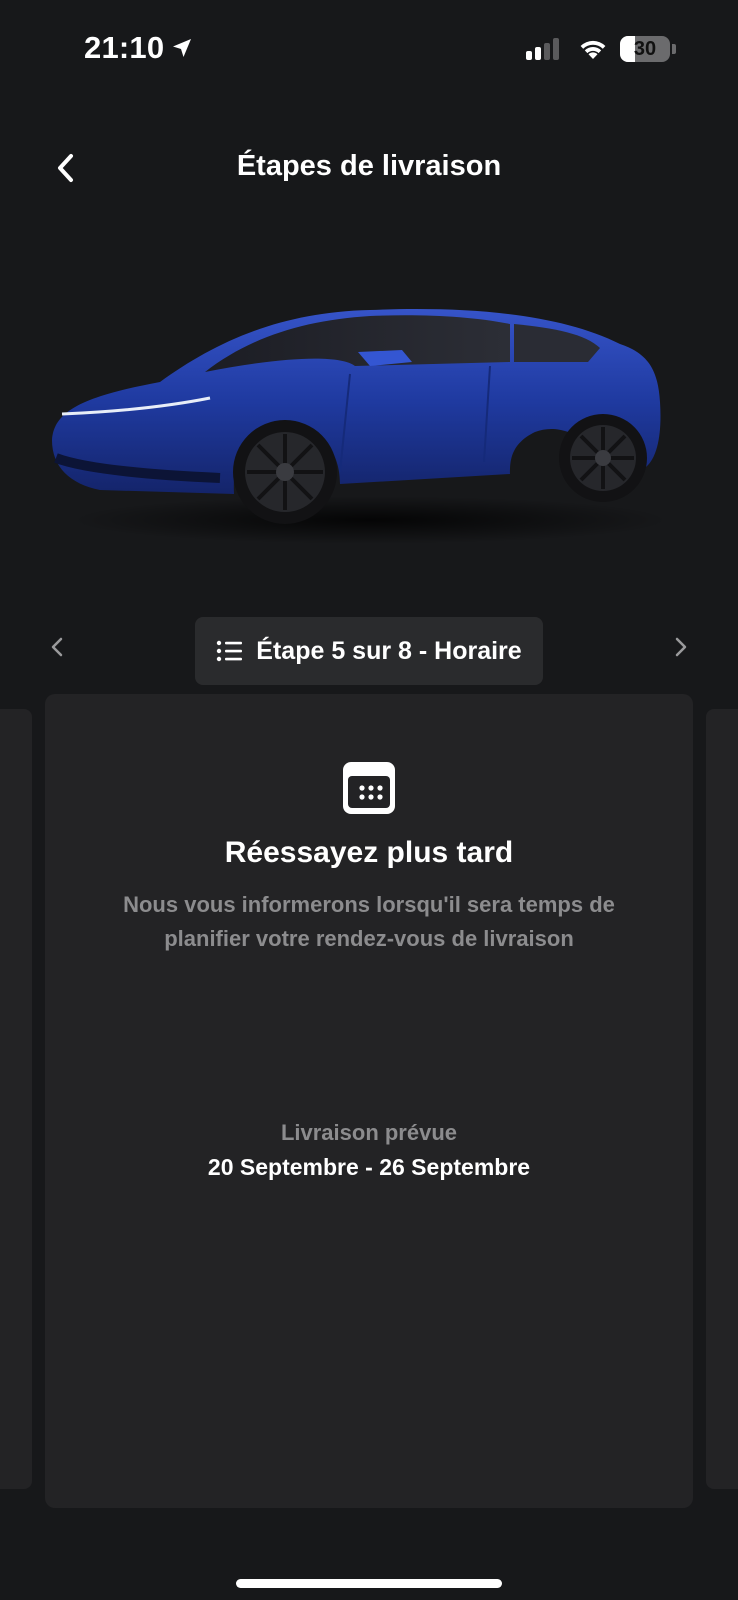 The height and width of the screenshot is (1600, 738). What do you see at coordinates (369, 1132) in the screenshot?
I see `delivery-label: Livraison prévue` at bounding box center [369, 1132].